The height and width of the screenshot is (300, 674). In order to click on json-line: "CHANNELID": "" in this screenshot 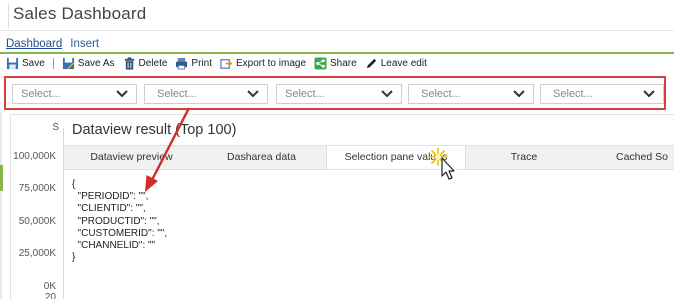, I will do `click(114, 246)`.